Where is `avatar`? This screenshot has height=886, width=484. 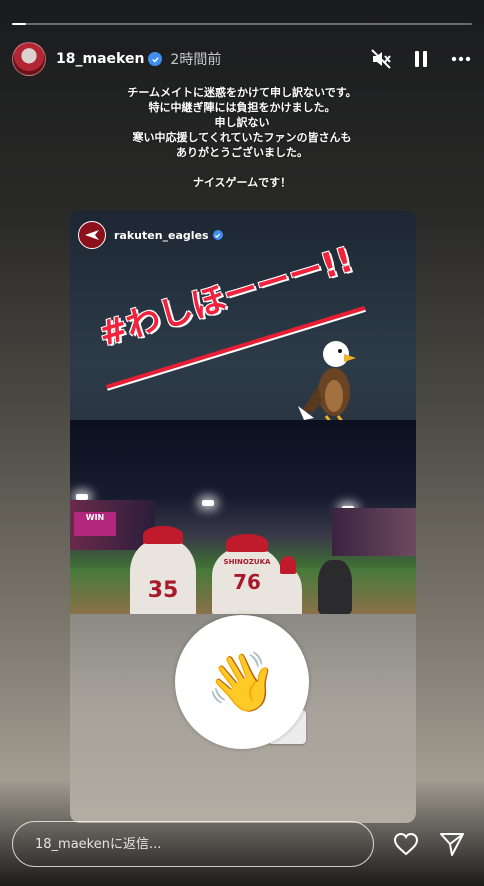
avatar is located at coordinates (29, 59).